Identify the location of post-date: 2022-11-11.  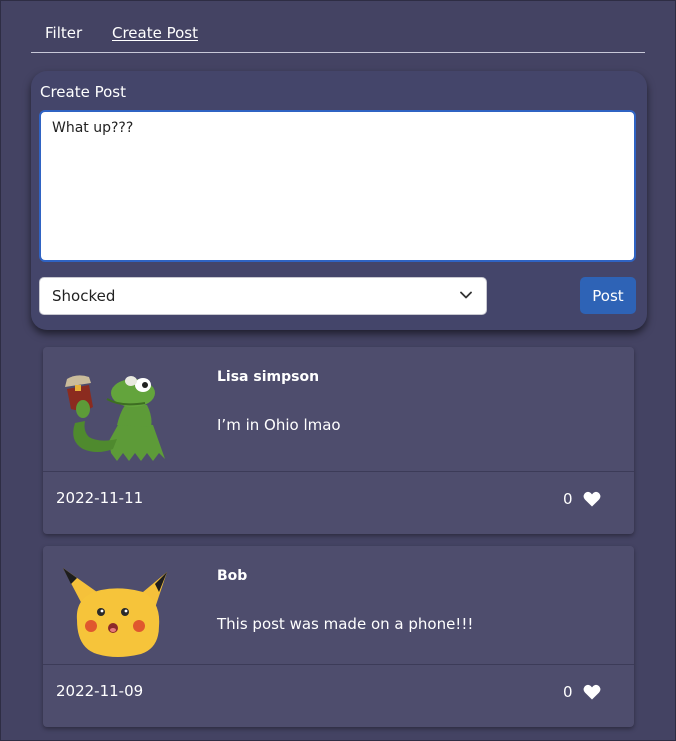
(100, 498).